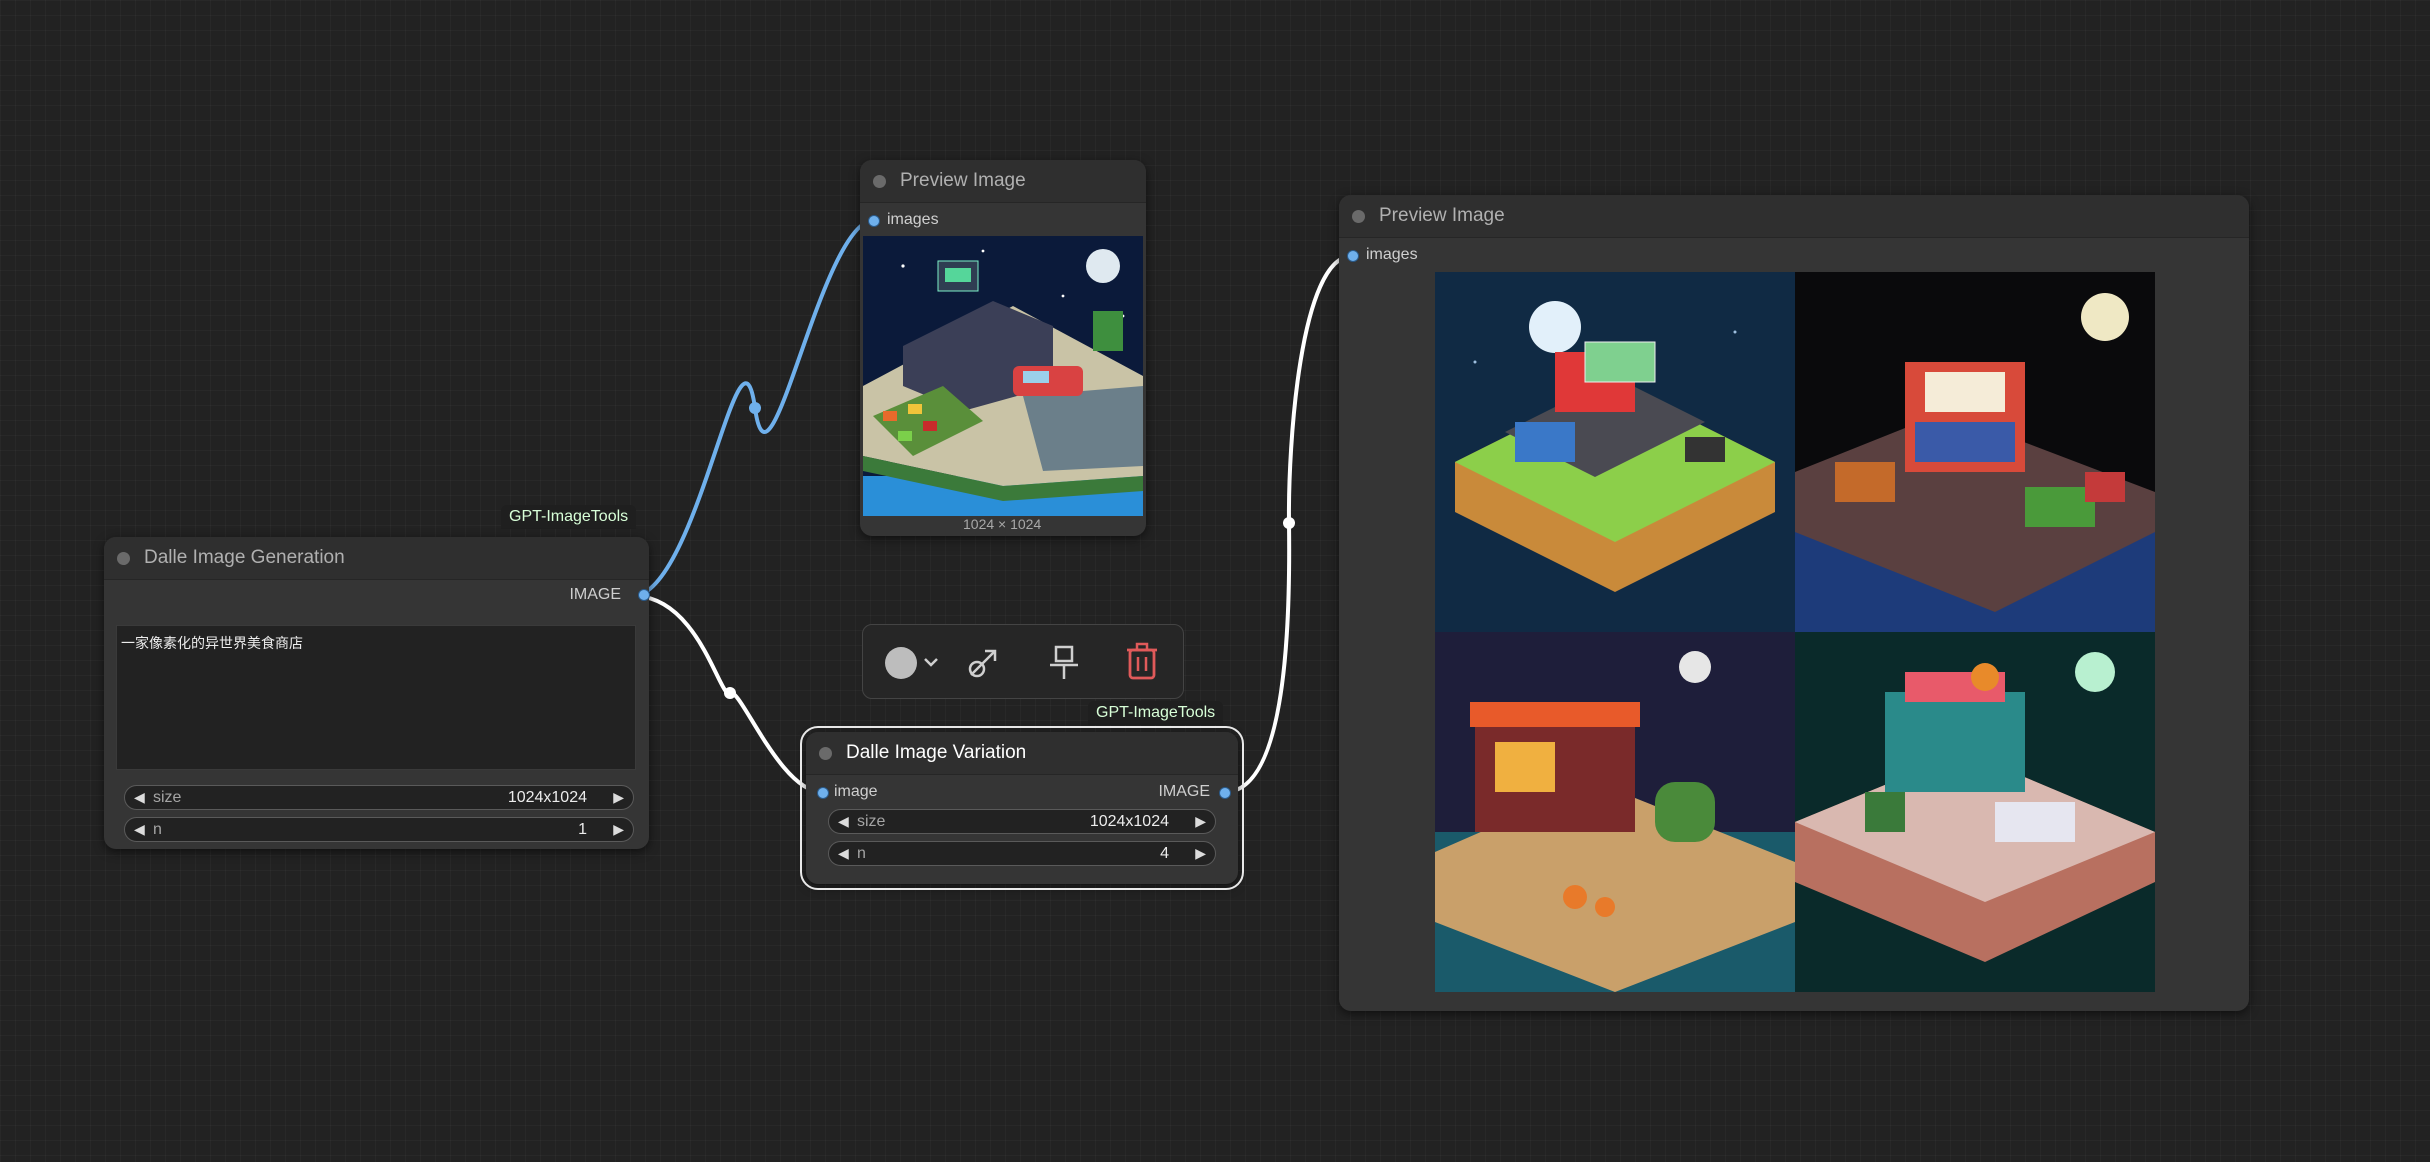  I want to click on preview-image-node-small: Preview Image images 1024 × 1024, so click(1003, 348).